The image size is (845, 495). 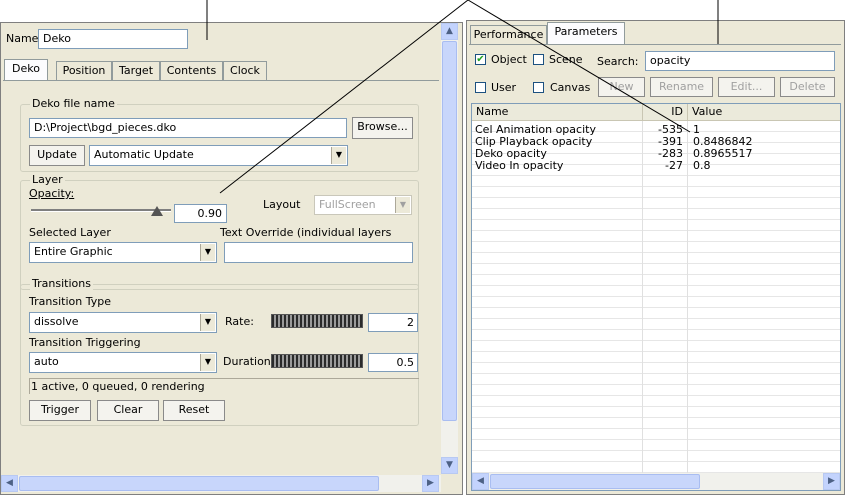 What do you see at coordinates (509, 59) in the screenshot?
I see `object-label: Object` at bounding box center [509, 59].